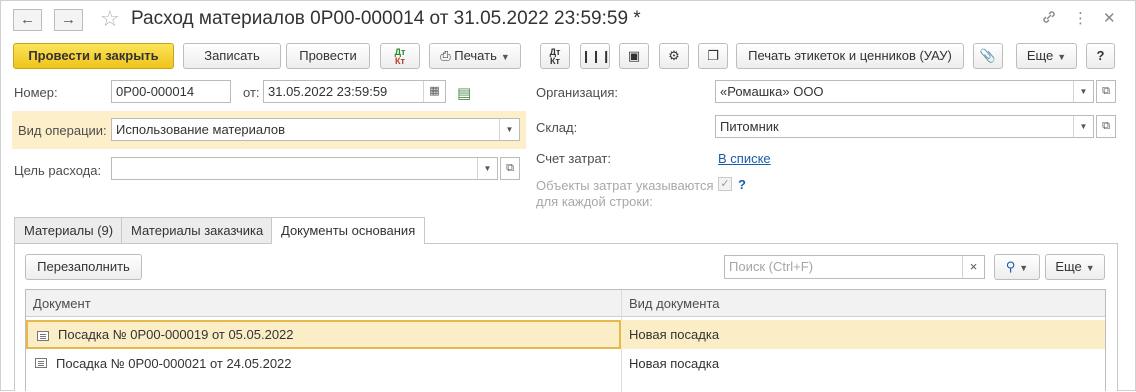 The width and height of the screenshot is (1136, 392). What do you see at coordinates (577, 92) in the screenshot?
I see `organization-label: Организация:` at bounding box center [577, 92].